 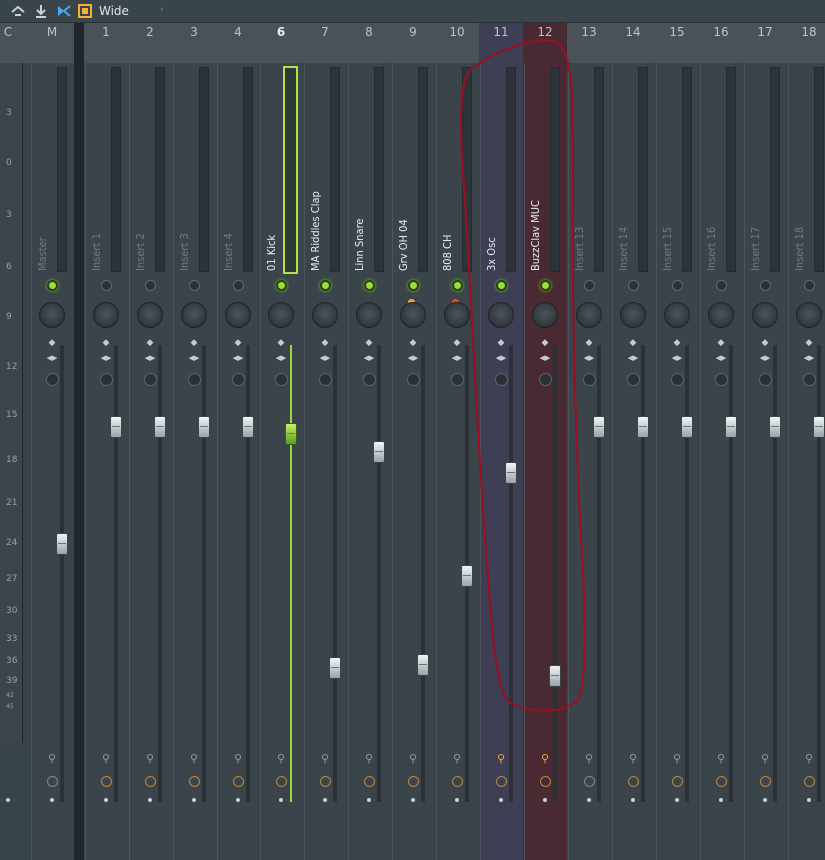 I want to click on red-annotation-scribble, so click(x=523, y=375).